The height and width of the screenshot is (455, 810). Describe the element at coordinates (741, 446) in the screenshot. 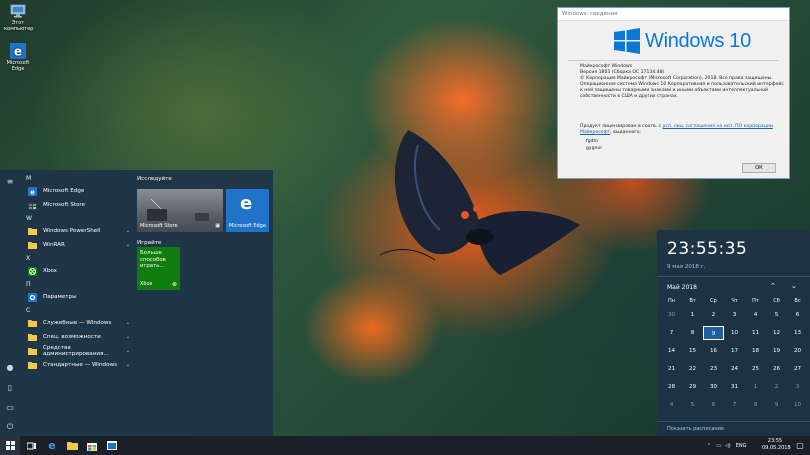

I see `input-language: ENG` at that location.